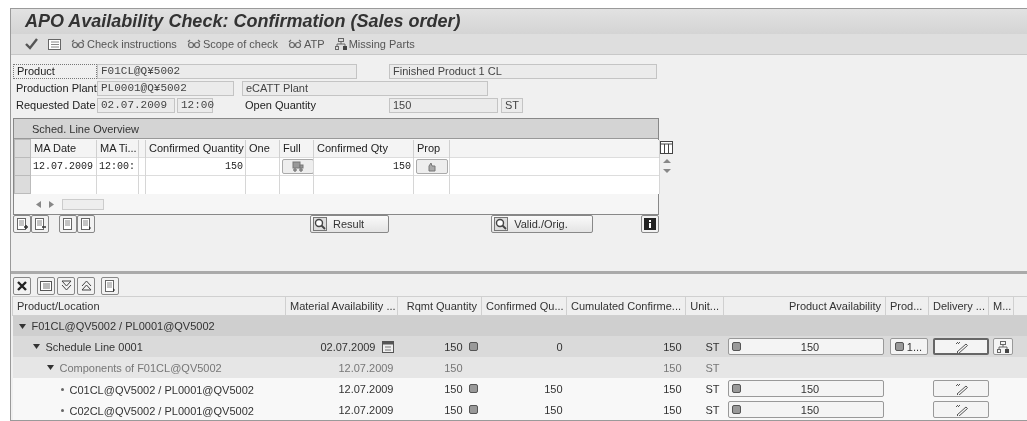 The height and width of the screenshot is (421, 1027). I want to click on date-field: 02.07.2009, so click(136, 105).